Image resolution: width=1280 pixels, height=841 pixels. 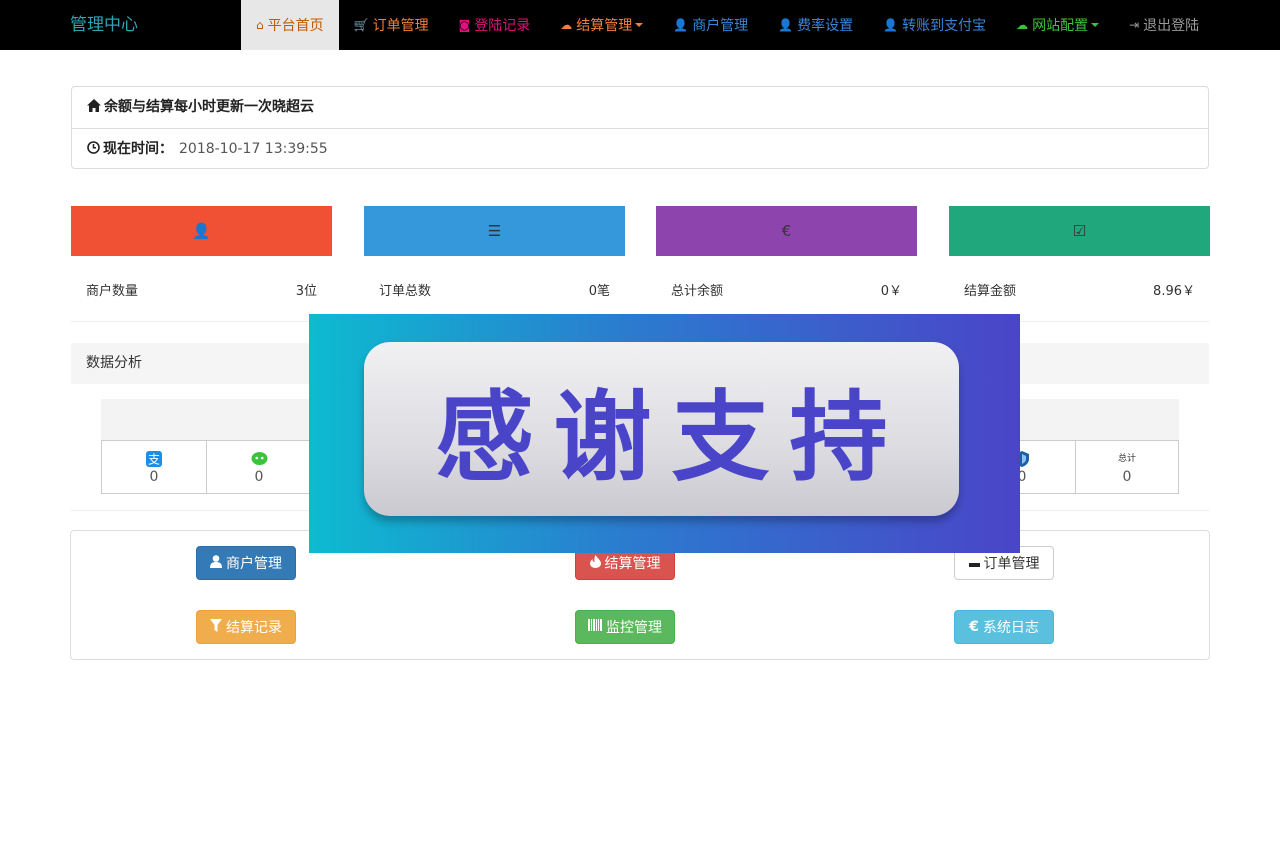 What do you see at coordinates (260, 25) in the screenshot?
I see `home-icon: ⌂` at bounding box center [260, 25].